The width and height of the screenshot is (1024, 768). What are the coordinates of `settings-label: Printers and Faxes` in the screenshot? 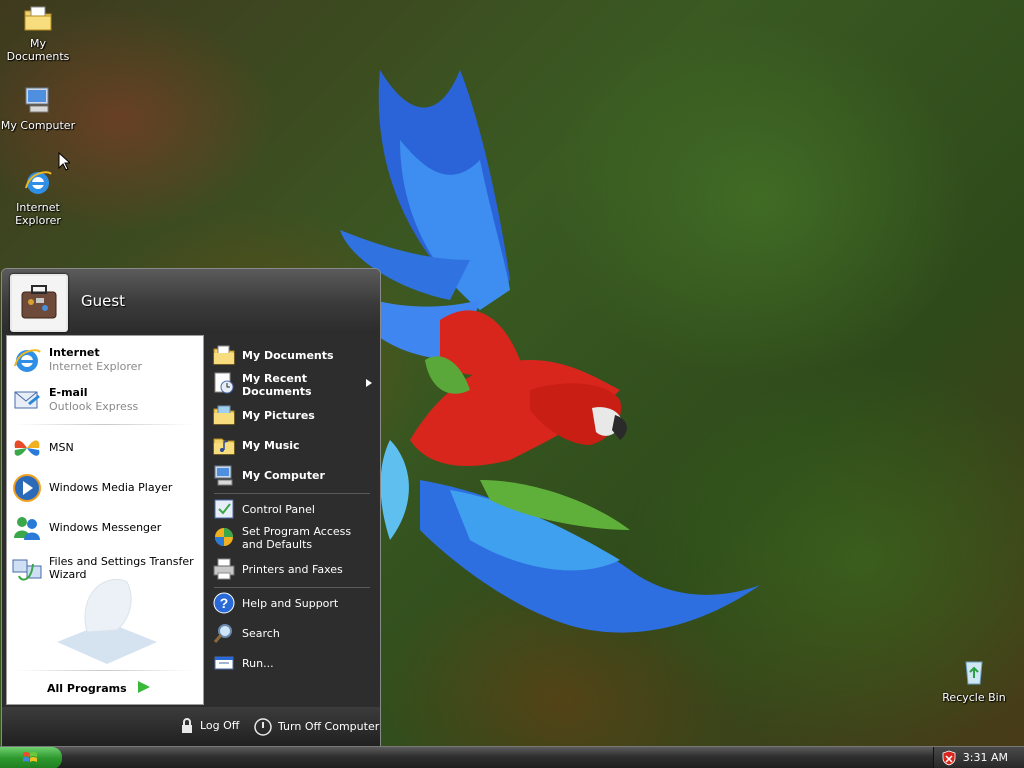 It's located at (292, 569).